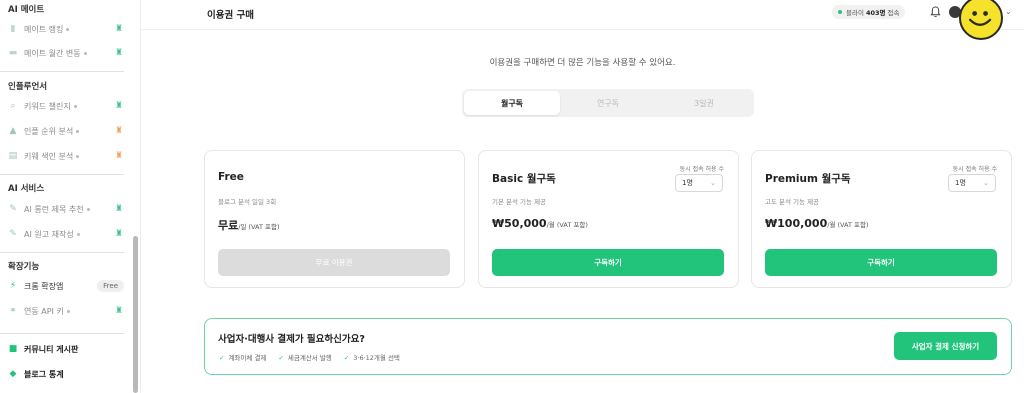 The image size is (1024, 393). What do you see at coordinates (13, 156) in the screenshot?
I see `document-icon: ▤` at bounding box center [13, 156].